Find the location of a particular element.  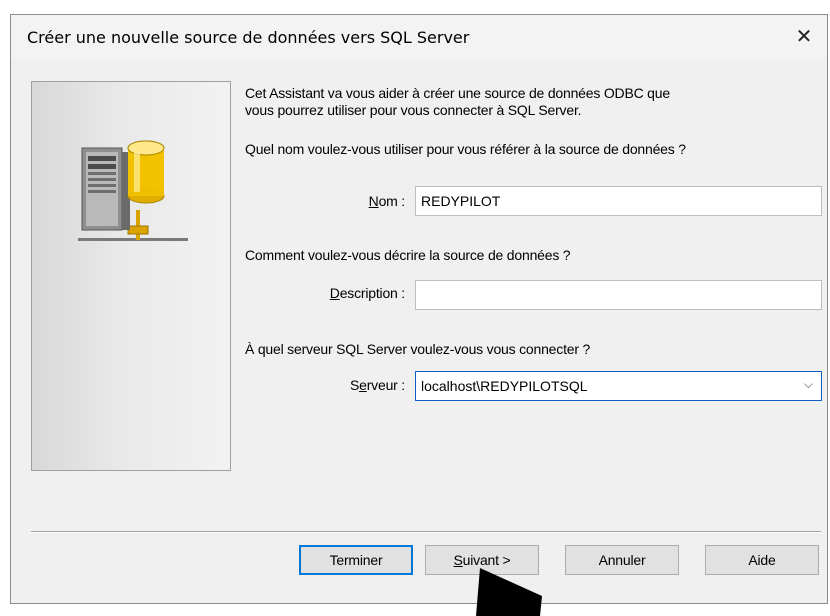

server-label: Serveur : is located at coordinates (358, 385).